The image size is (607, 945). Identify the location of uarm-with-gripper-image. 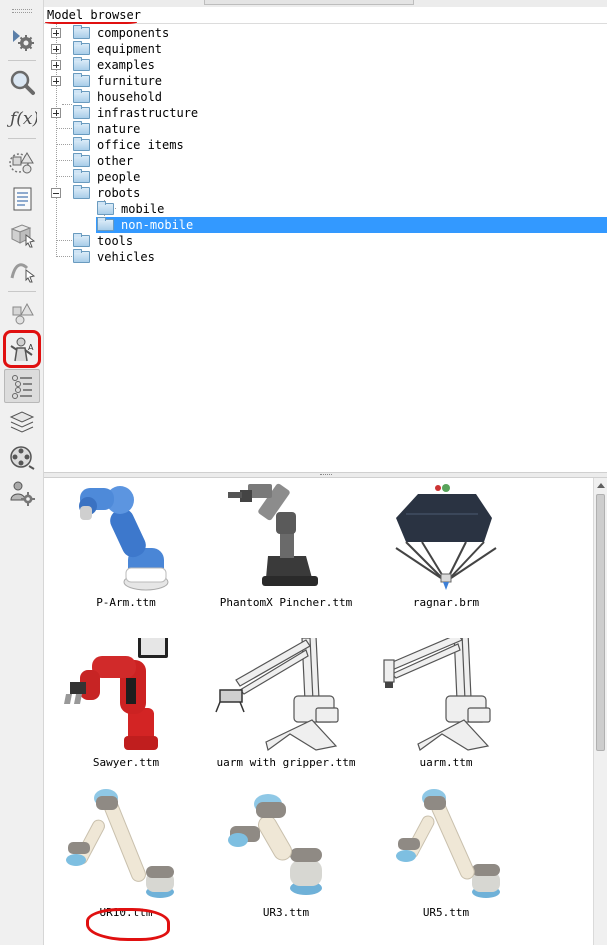
(277, 695).